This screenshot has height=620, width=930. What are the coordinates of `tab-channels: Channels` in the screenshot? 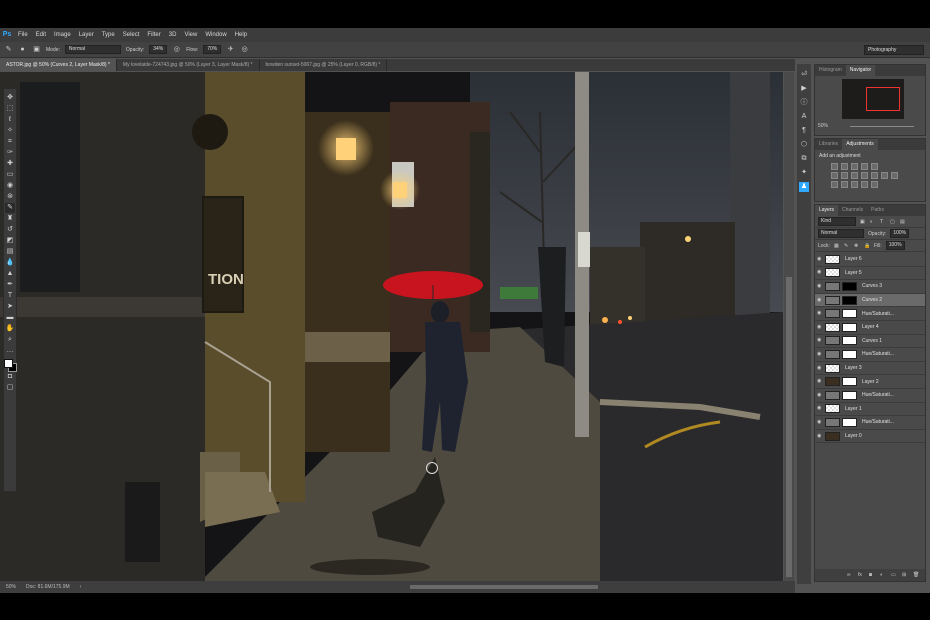 It's located at (852, 210).